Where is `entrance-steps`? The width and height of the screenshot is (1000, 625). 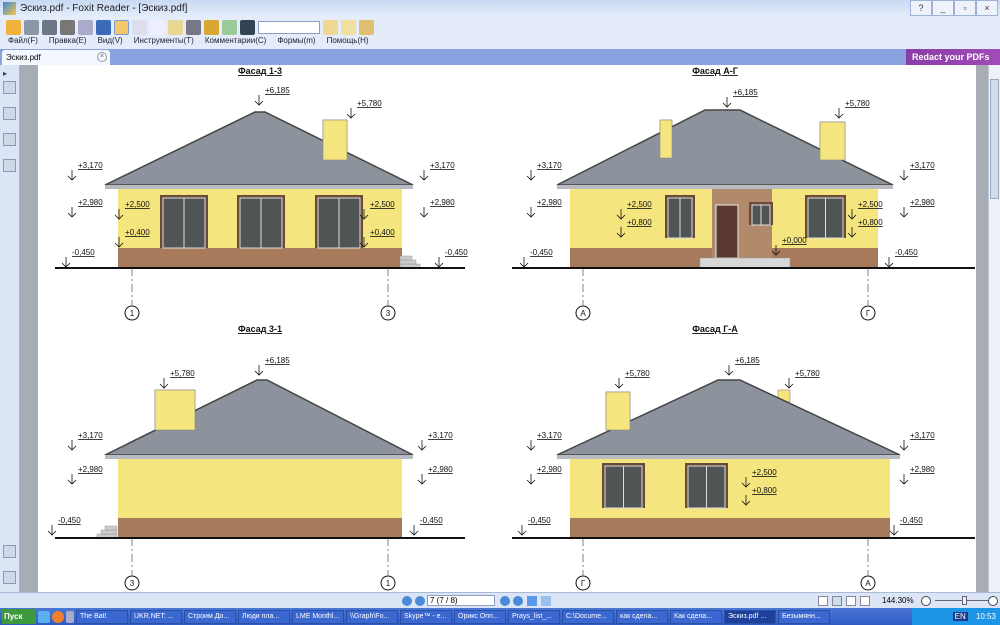
entrance-steps is located at coordinates (745, 263).